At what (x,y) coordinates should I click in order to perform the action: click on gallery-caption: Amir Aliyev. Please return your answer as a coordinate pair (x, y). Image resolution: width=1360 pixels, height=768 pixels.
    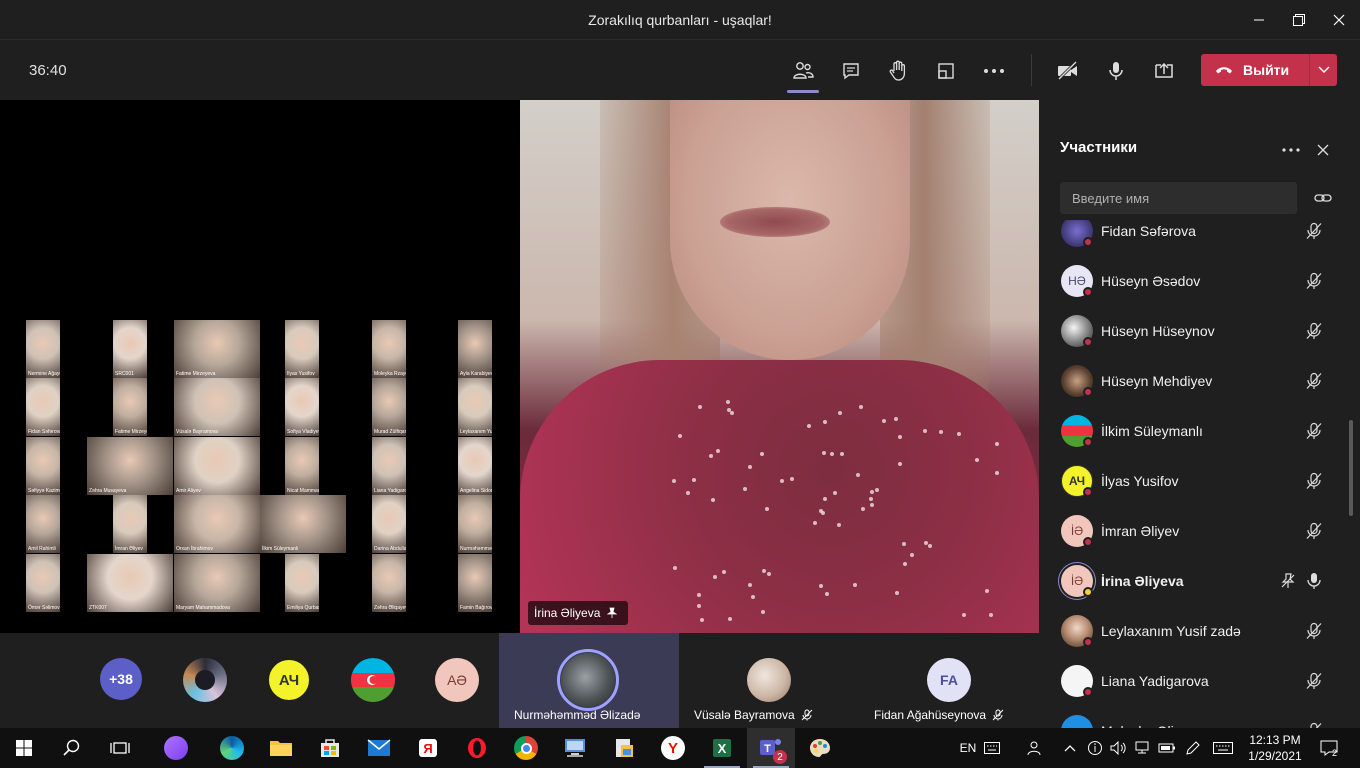
    Looking at the image, I should click on (188, 491).